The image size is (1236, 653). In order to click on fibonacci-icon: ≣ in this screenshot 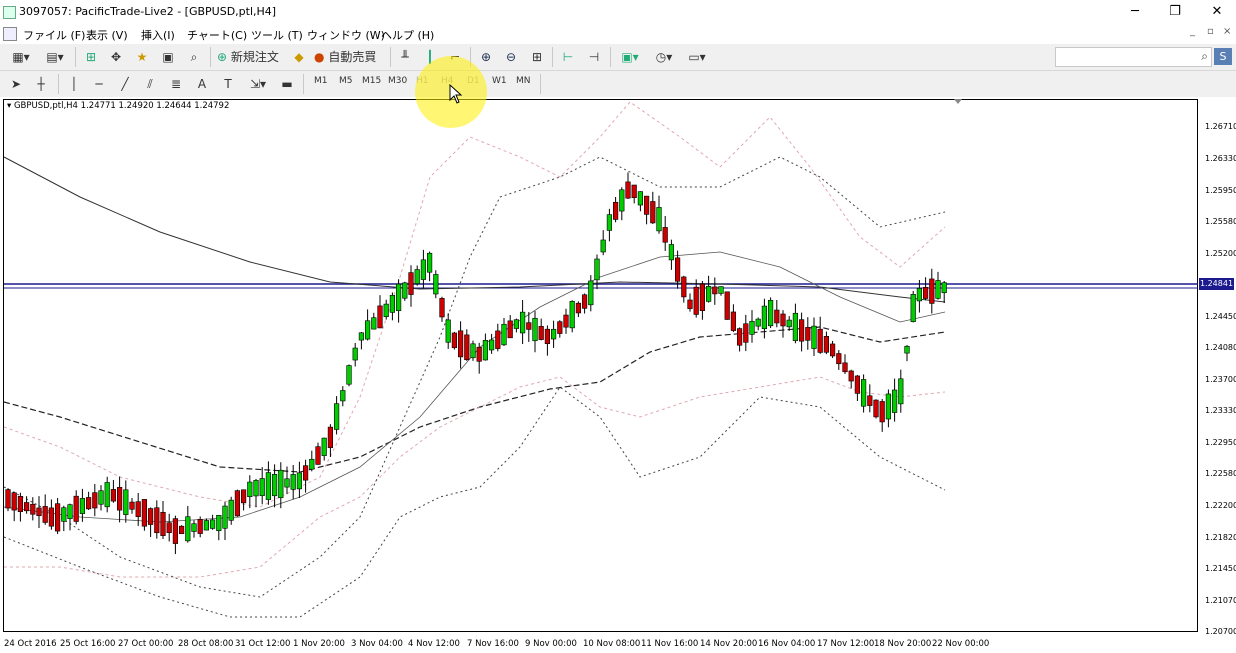, I will do `click(176, 84)`.